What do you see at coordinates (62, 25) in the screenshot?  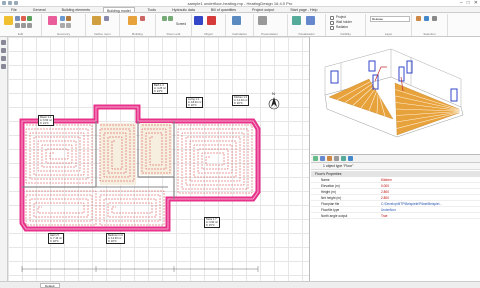 I see `column-icon` at bounding box center [62, 25].